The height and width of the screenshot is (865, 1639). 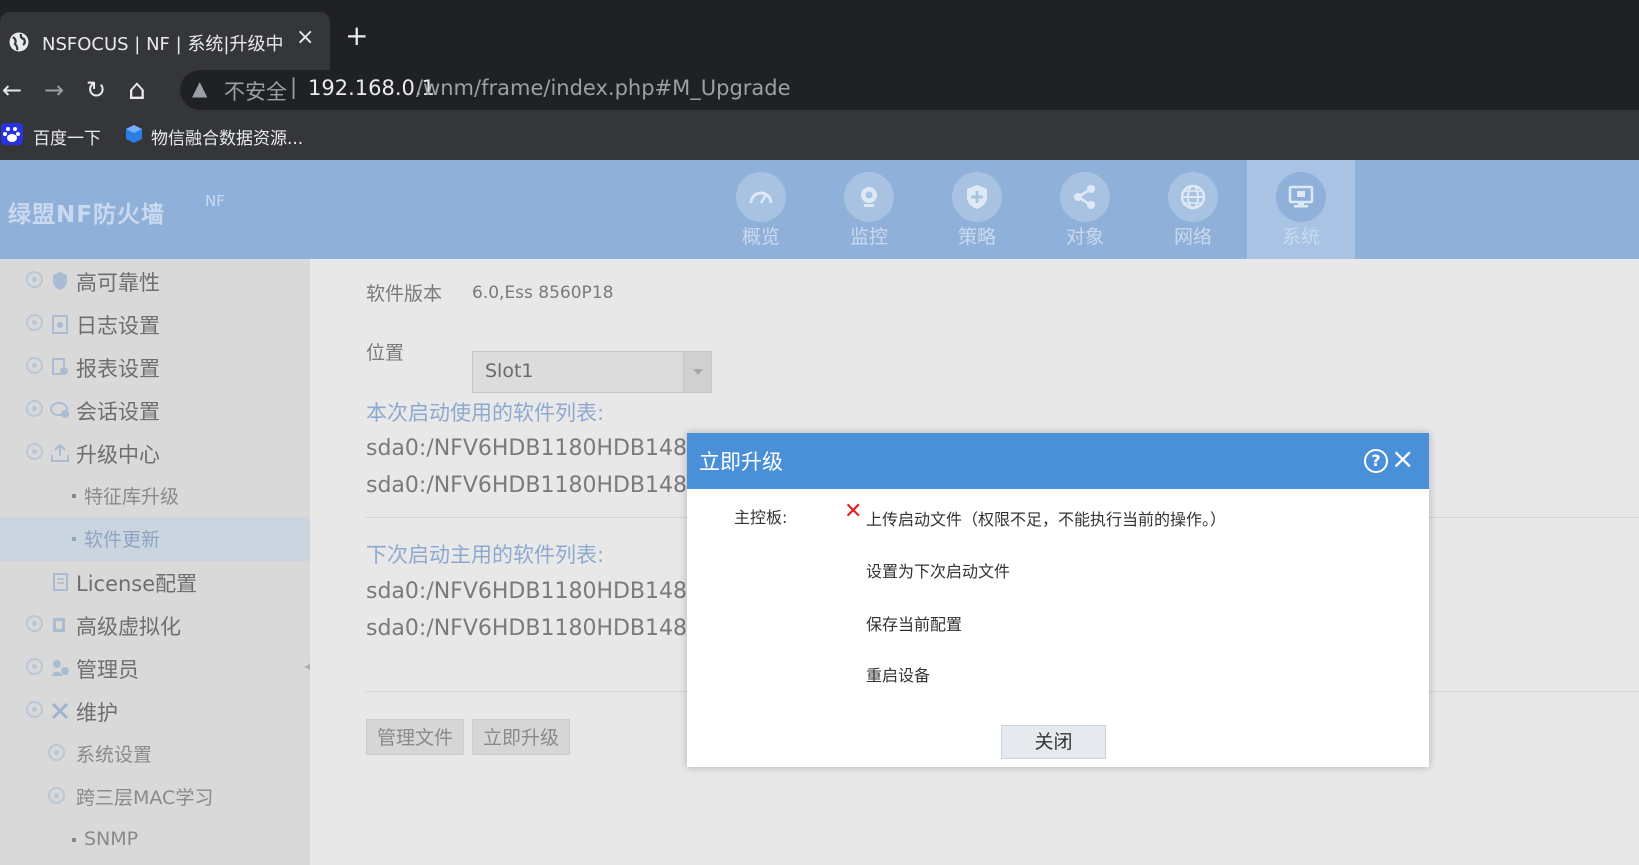 What do you see at coordinates (543, 293) in the screenshot?
I see `version-value: 6.0,Ess 8560P18` at bounding box center [543, 293].